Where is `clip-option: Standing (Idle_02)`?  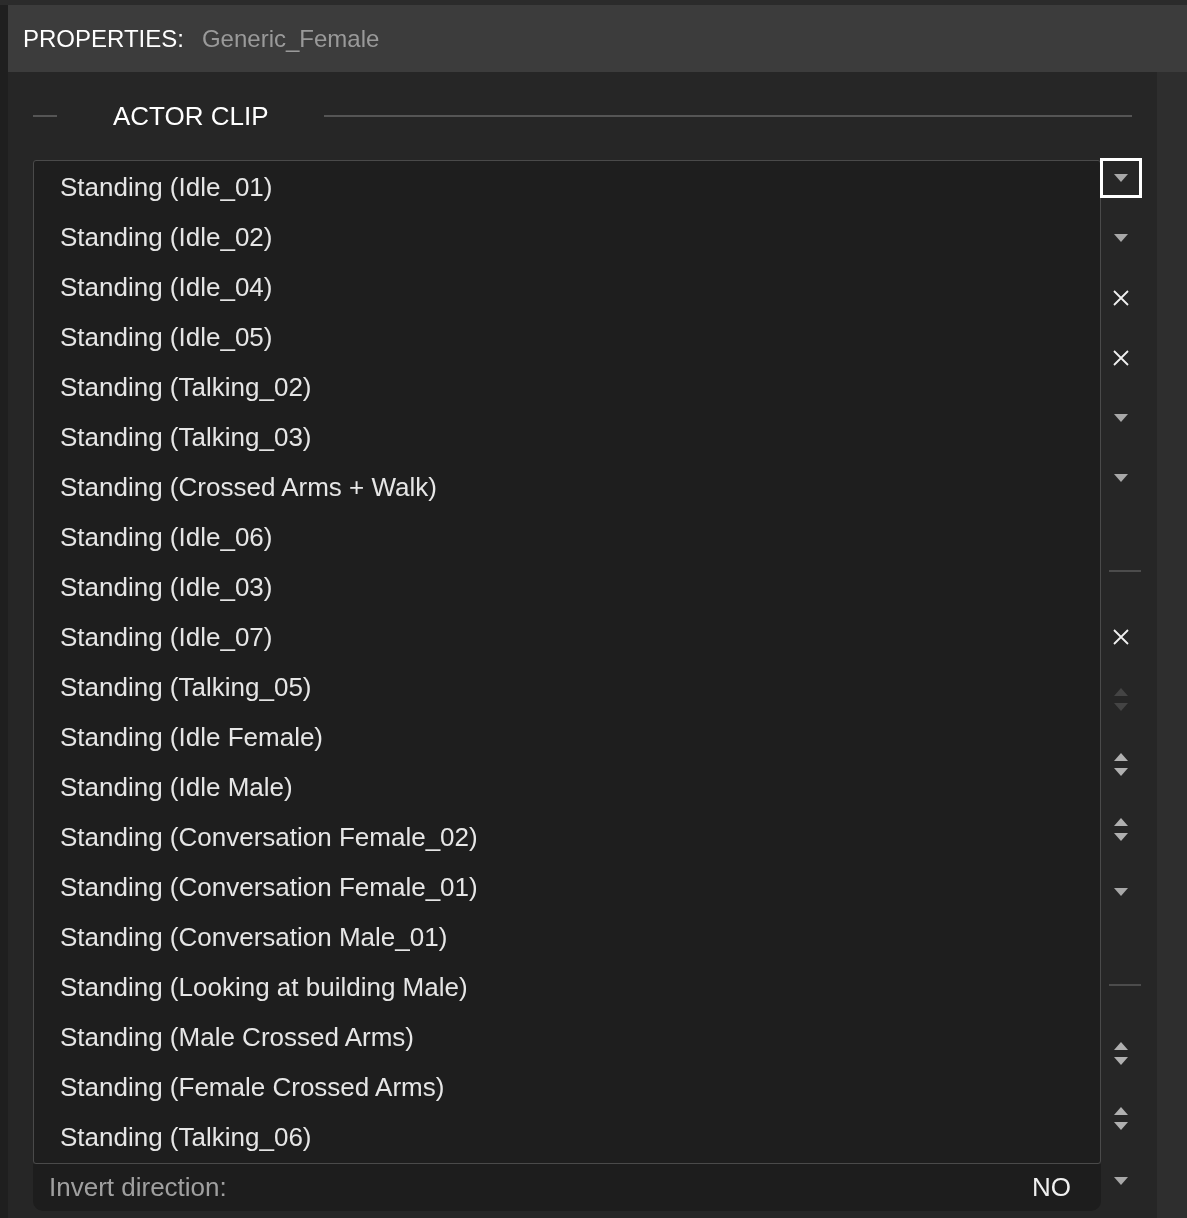 clip-option: Standing (Idle_02) is located at coordinates (567, 237).